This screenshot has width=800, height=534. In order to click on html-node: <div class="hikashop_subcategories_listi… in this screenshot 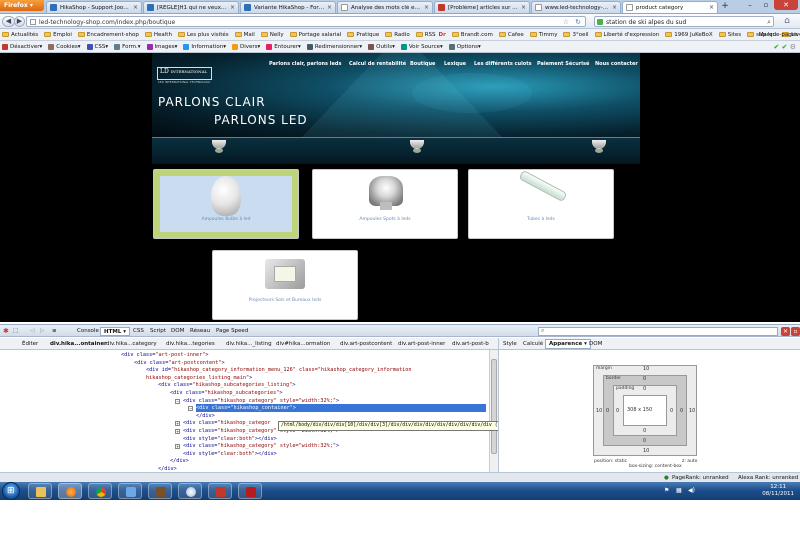, I will do `click(226, 385)`.